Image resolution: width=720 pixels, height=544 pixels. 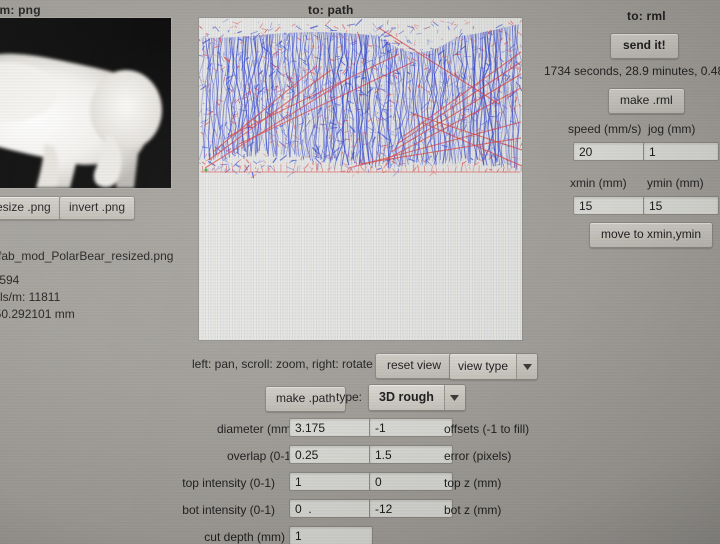 I want to click on param-input-error, so click(x=411, y=454).